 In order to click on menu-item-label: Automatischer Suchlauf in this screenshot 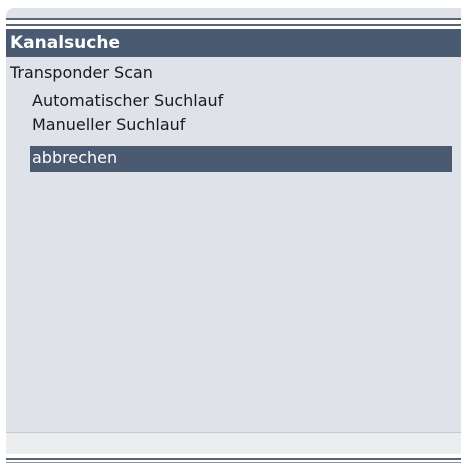, I will do `click(128, 100)`.